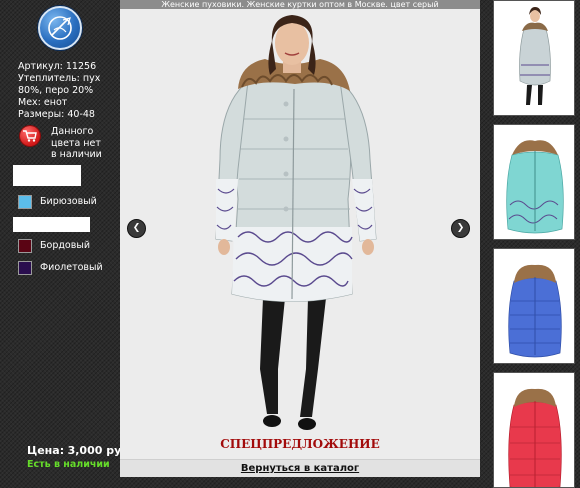 This screenshot has width=580, height=488. What do you see at coordinates (76, 143) in the screenshot?
I see `availability-line2: цвета нет` at bounding box center [76, 143].